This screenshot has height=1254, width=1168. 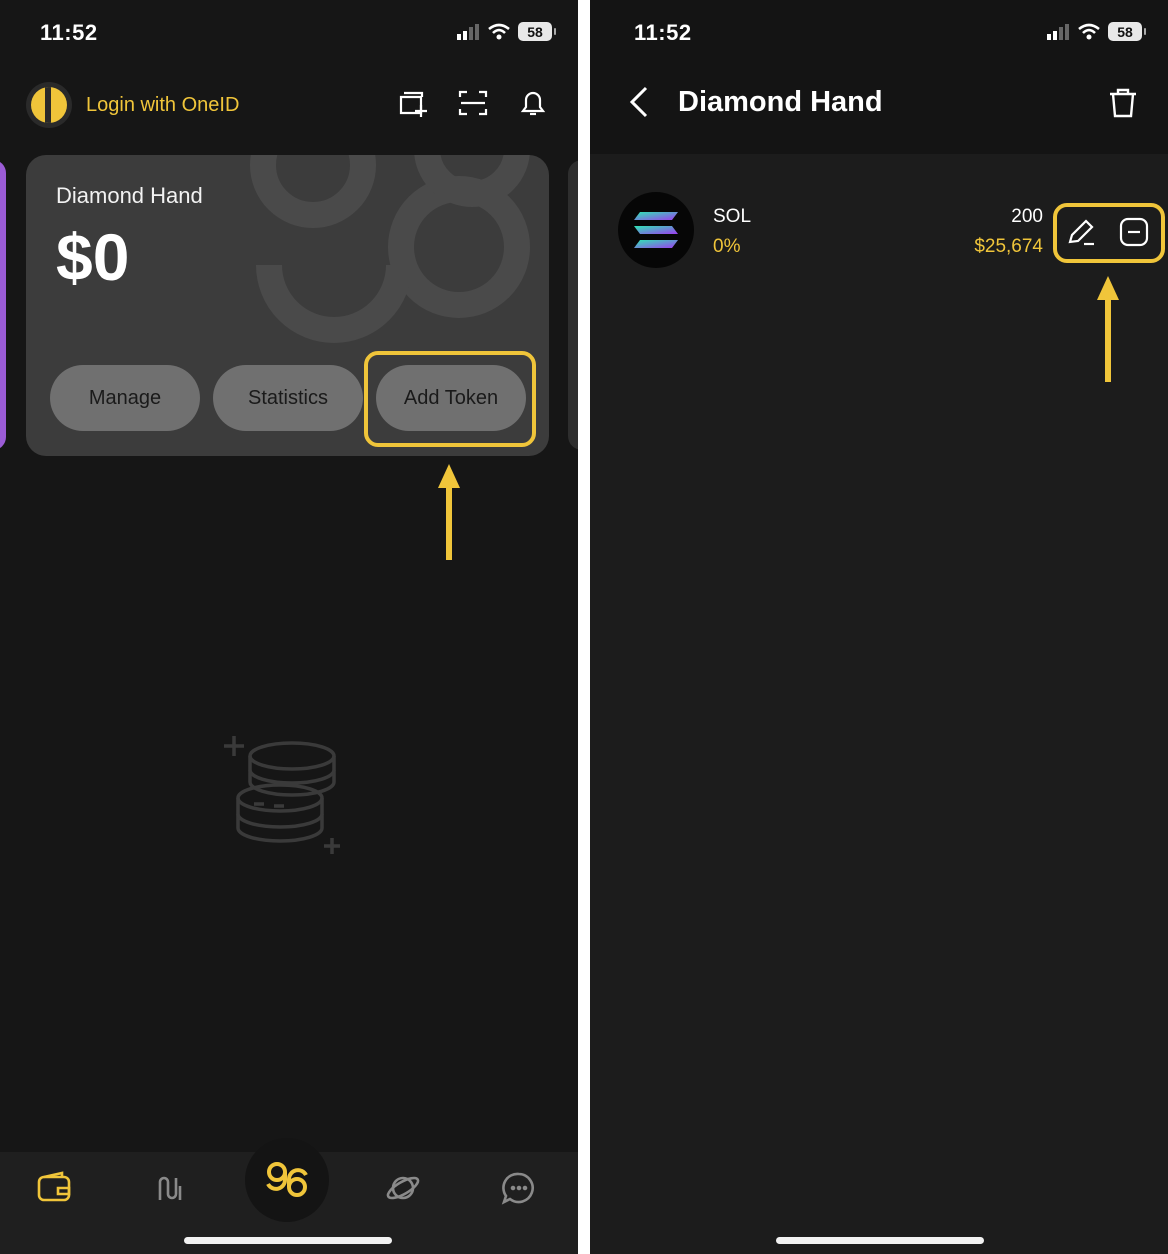 I want to click on notification-bell-icon, so click(x=533, y=103).